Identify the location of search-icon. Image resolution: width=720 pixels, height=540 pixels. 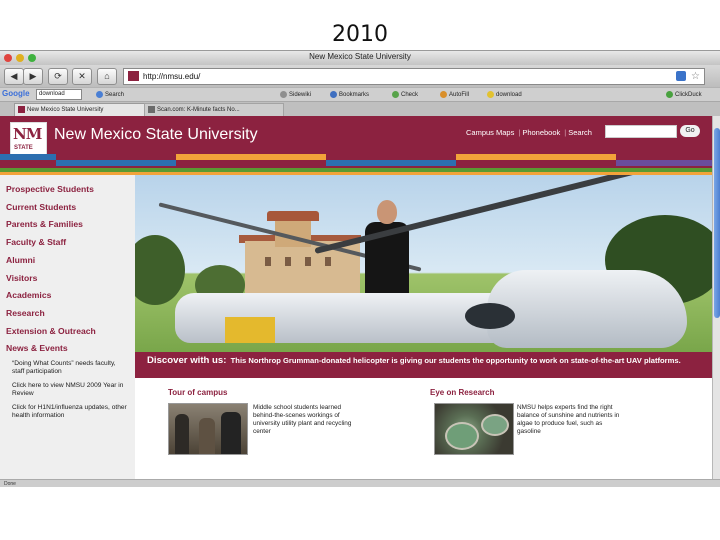
(99, 94).